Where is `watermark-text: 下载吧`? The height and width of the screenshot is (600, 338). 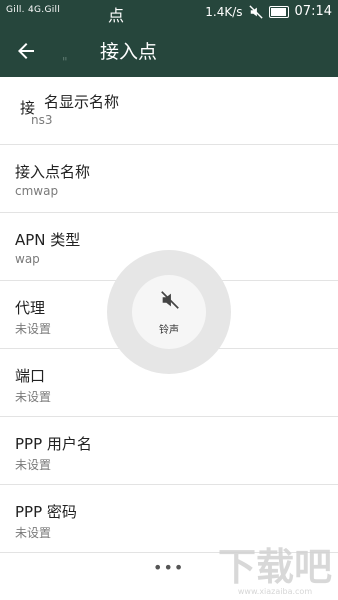
watermark-text: 下载吧 is located at coordinates (274, 567).